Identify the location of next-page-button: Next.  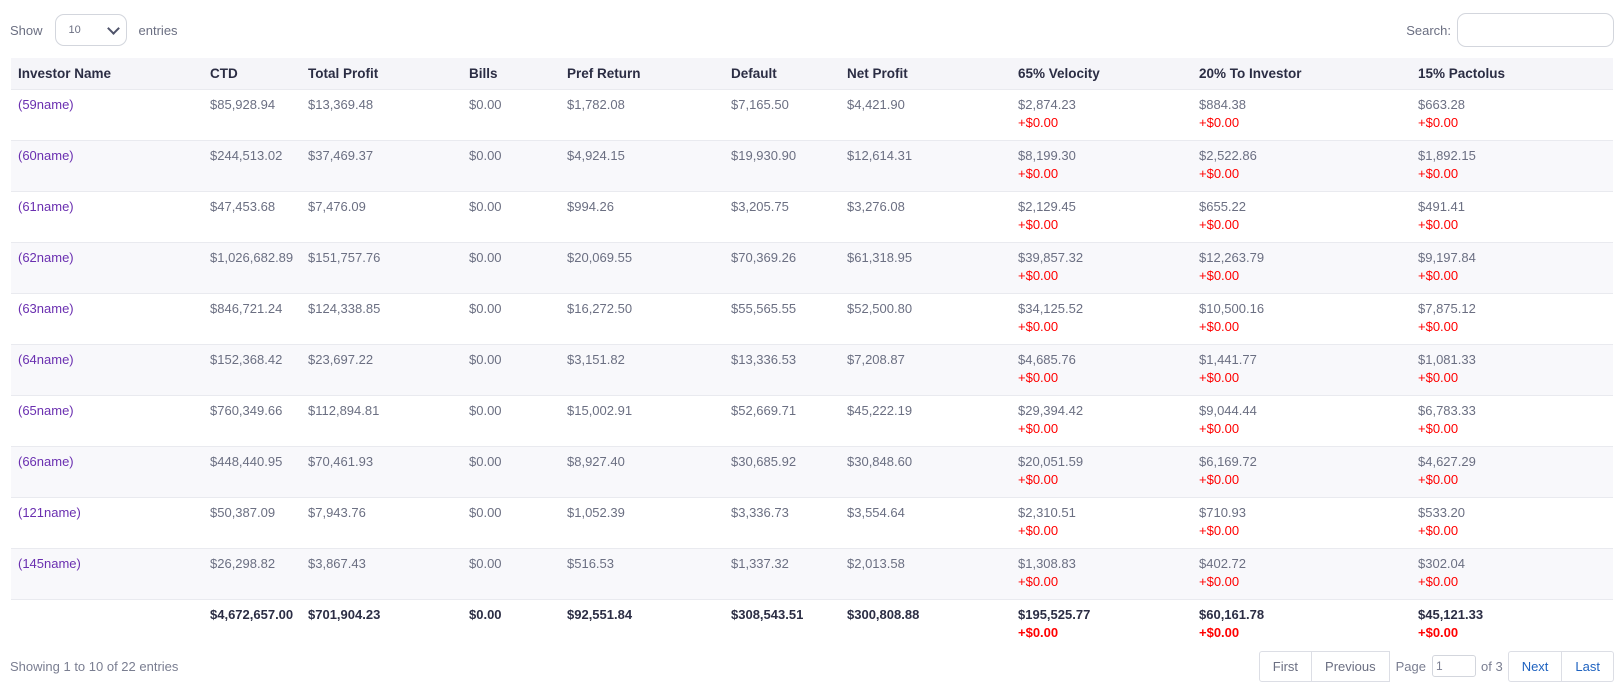
(1535, 666).